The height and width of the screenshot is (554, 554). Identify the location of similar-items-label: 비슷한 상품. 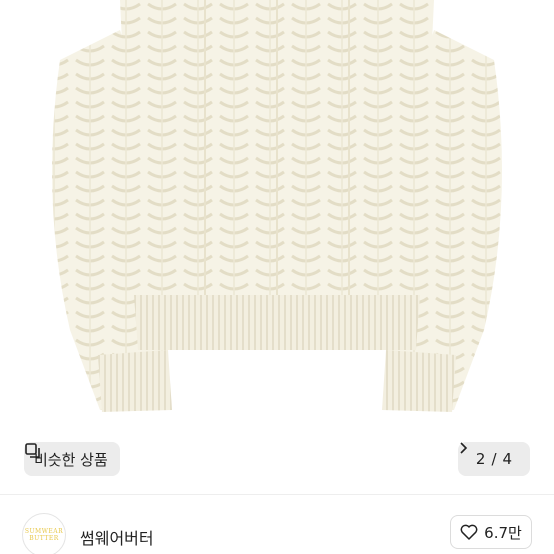
(71, 459).